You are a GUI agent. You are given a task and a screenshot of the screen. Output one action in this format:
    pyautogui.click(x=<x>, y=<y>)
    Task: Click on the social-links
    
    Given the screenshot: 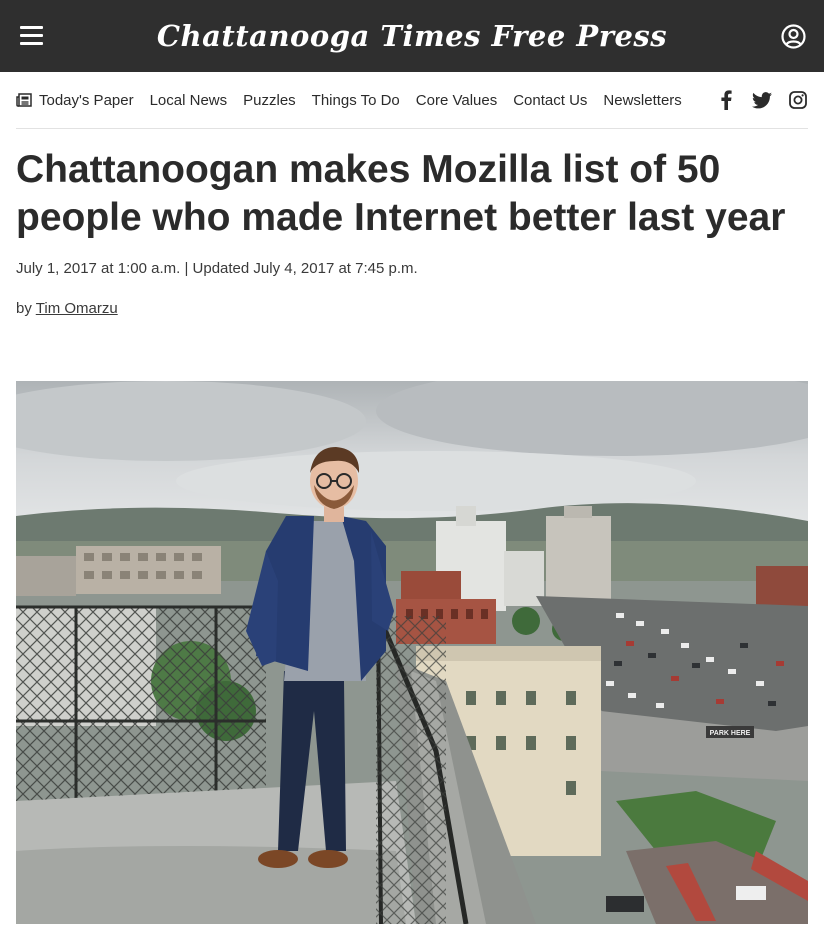 What is the action you would take?
    pyautogui.click(x=752, y=100)
    